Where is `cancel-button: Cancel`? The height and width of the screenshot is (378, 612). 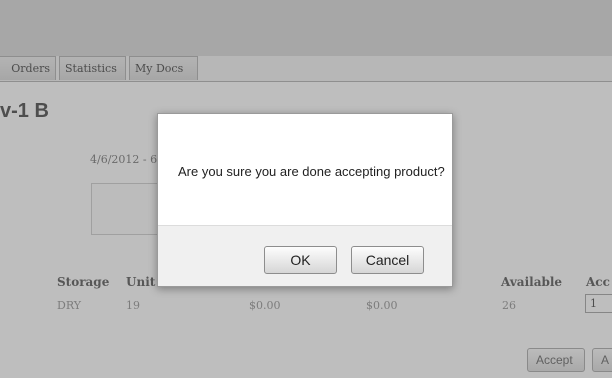 cancel-button: Cancel is located at coordinates (387, 260).